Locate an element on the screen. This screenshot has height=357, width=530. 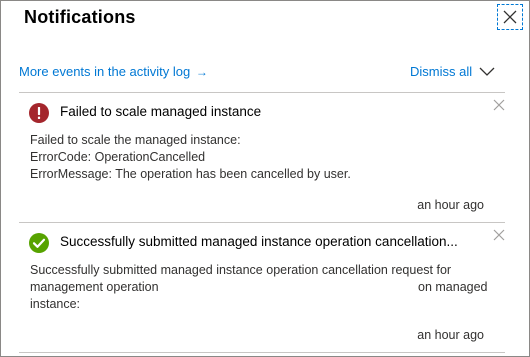
close-icon is located at coordinates (510, 17).